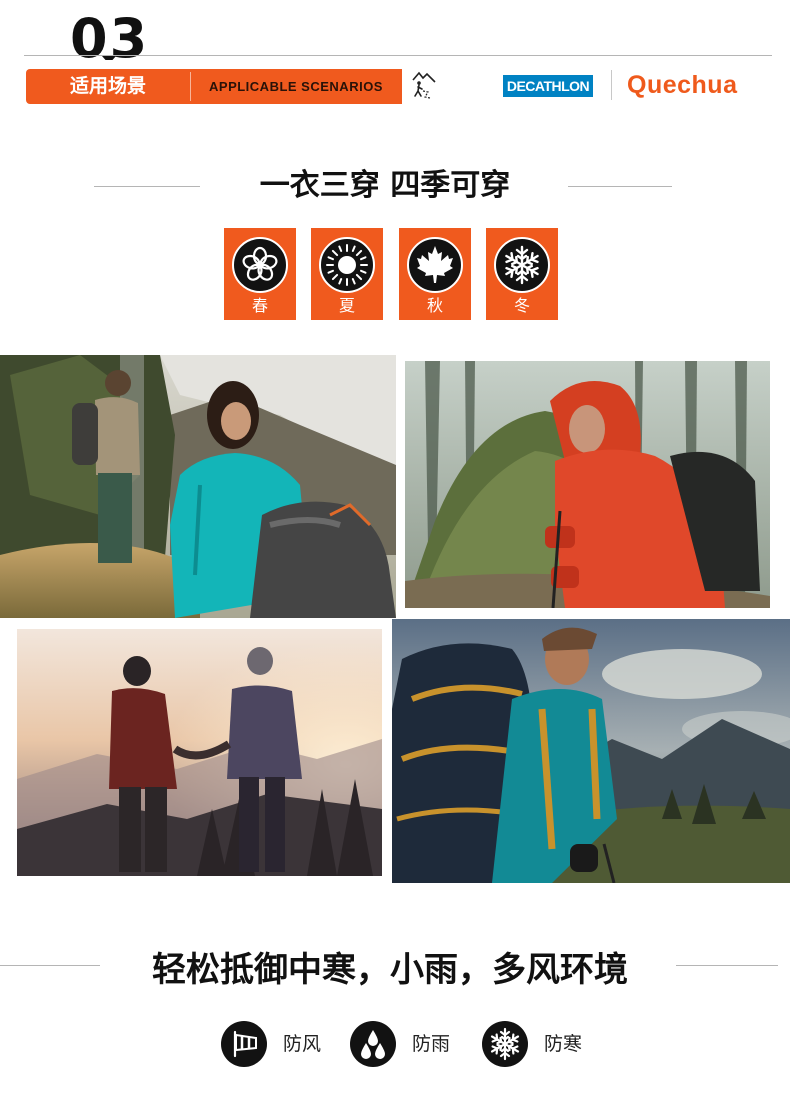 The image size is (790, 1101). What do you see at coordinates (521, 305) in the screenshot?
I see `season-label: 冬` at bounding box center [521, 305].